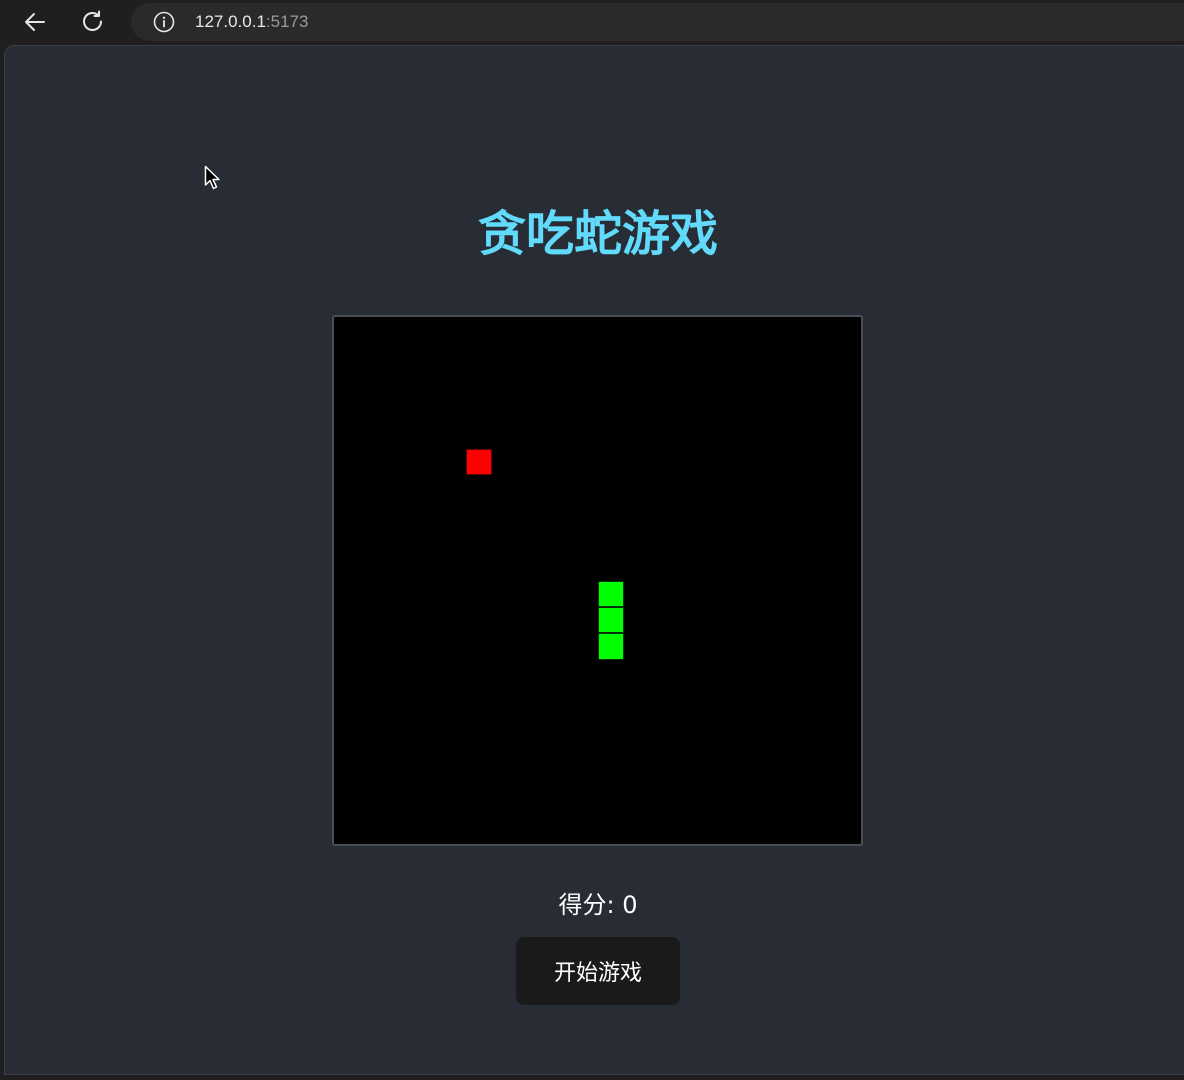 The height and width of the screenshot is (1080, 1184). Describe the element at coordinates (212, 177) in the screenshot. I see `mouse-cursor-icon` at that location.